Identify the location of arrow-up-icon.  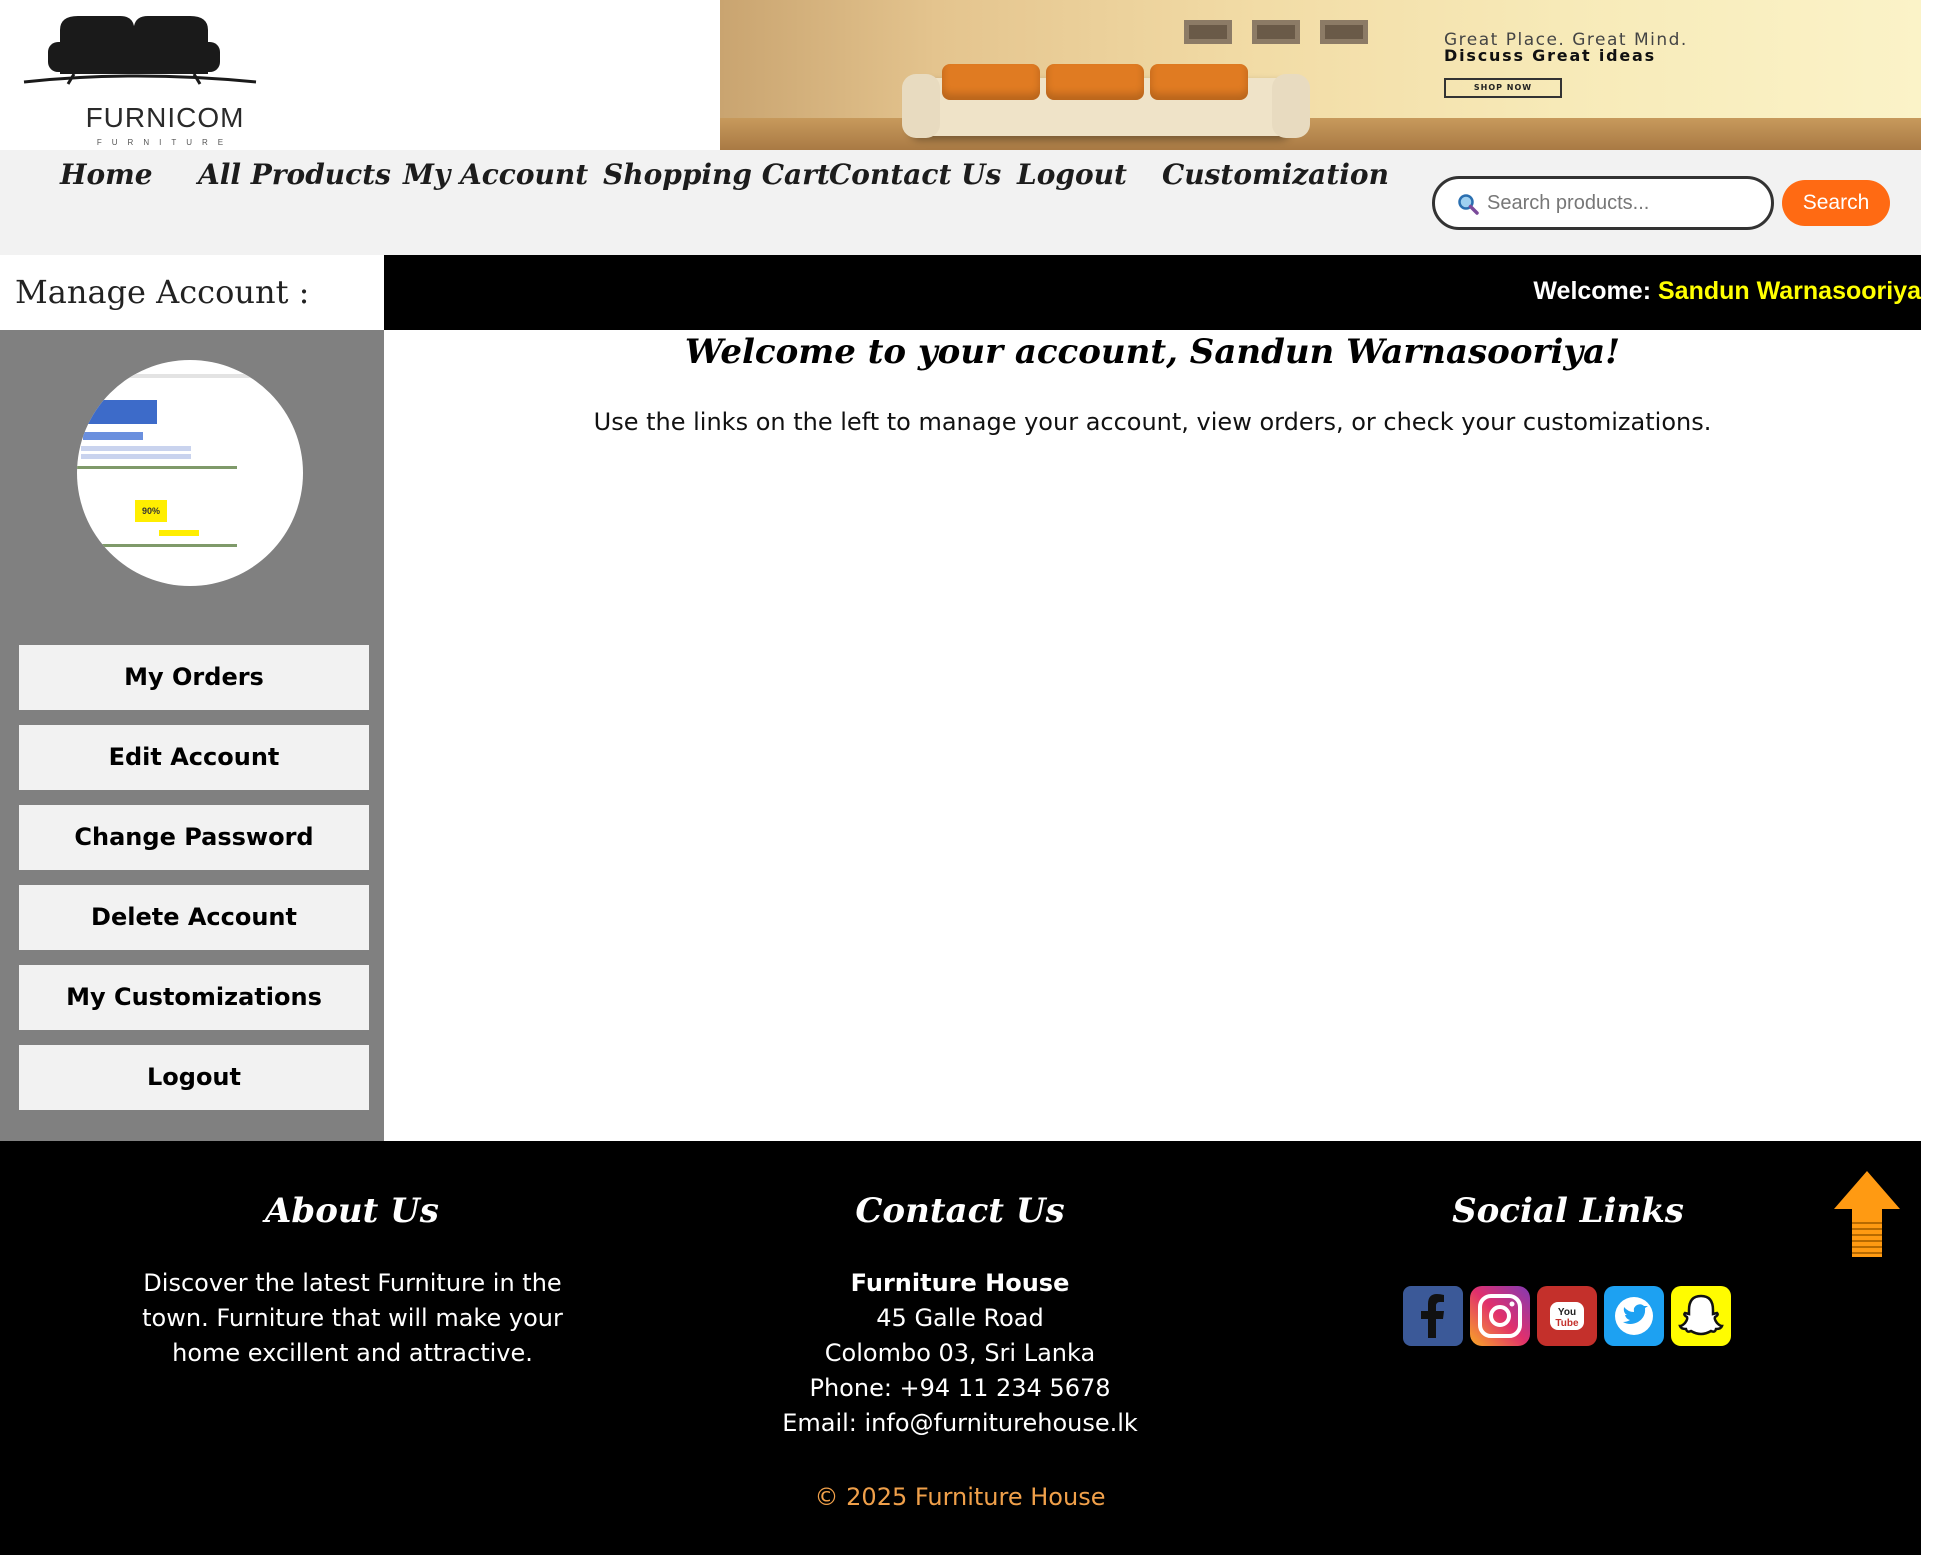
(1867, 1214).